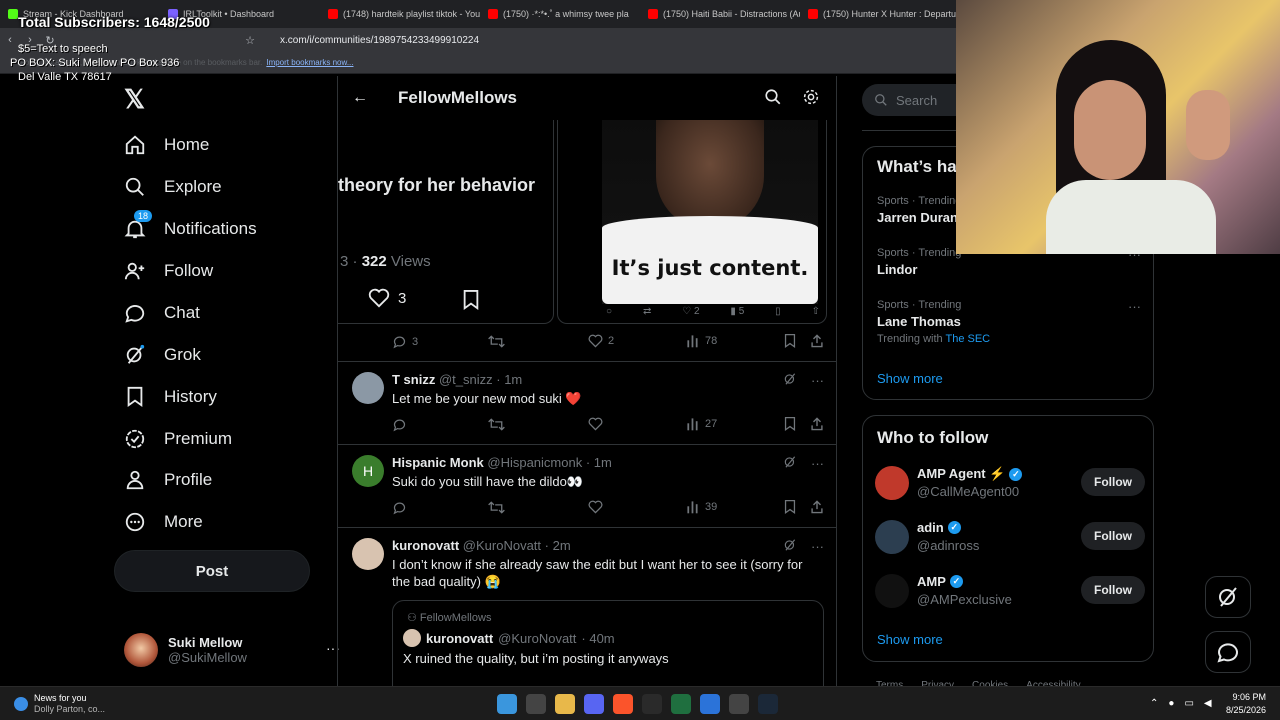  What do you see at coordinates (609, 311) in the screenshot?
I see `reply-icon: ○` at bounding box center [609, 311].